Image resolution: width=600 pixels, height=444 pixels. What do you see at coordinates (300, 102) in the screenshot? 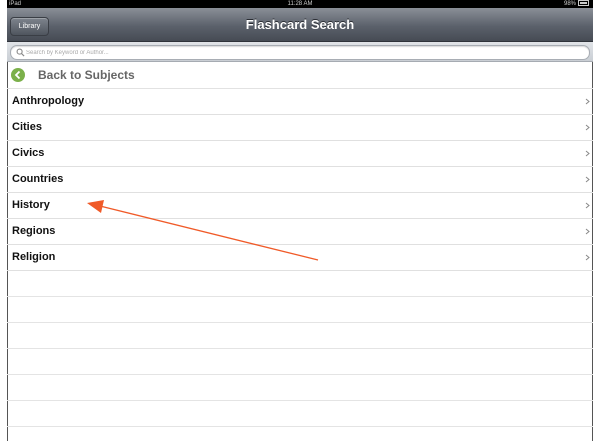
I see `subject-row-anthropology: Anthropology` at bounding box center [300, 102].